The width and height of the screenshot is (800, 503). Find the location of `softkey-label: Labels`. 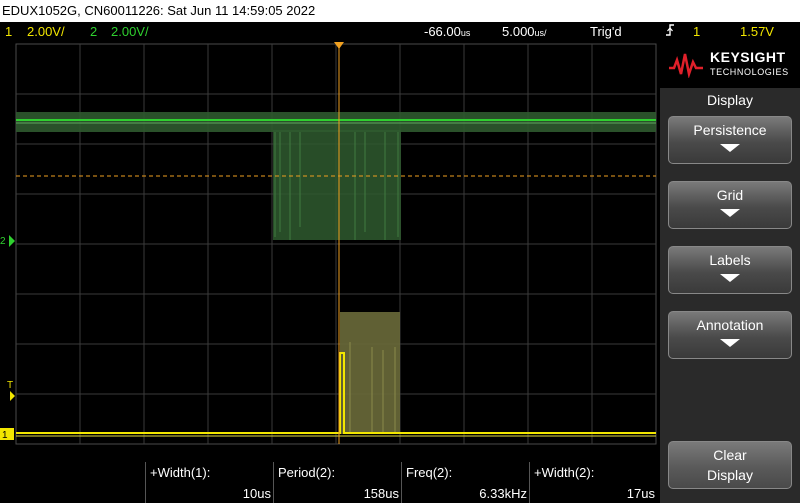

softkey-label: Labels is located at coordinates (730, 260).